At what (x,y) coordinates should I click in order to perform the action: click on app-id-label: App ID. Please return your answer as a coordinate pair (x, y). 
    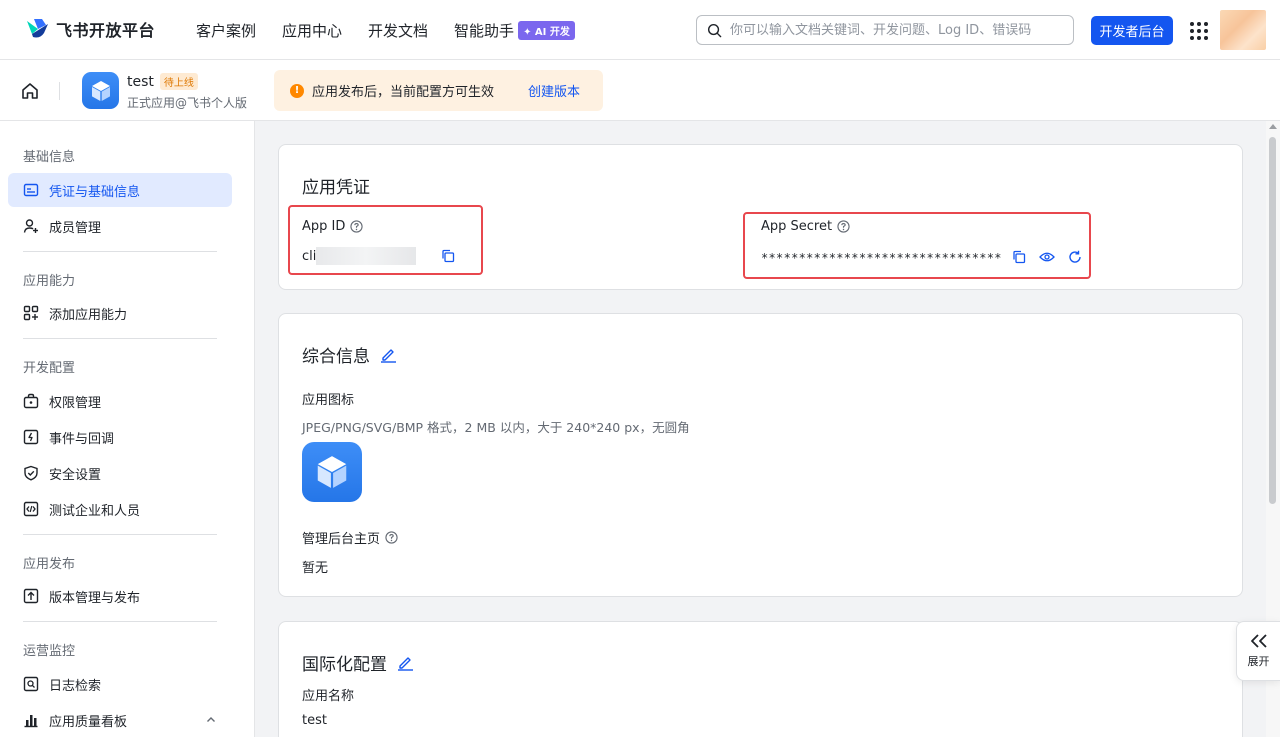
    Looking at the image, I should click on (333, 226).